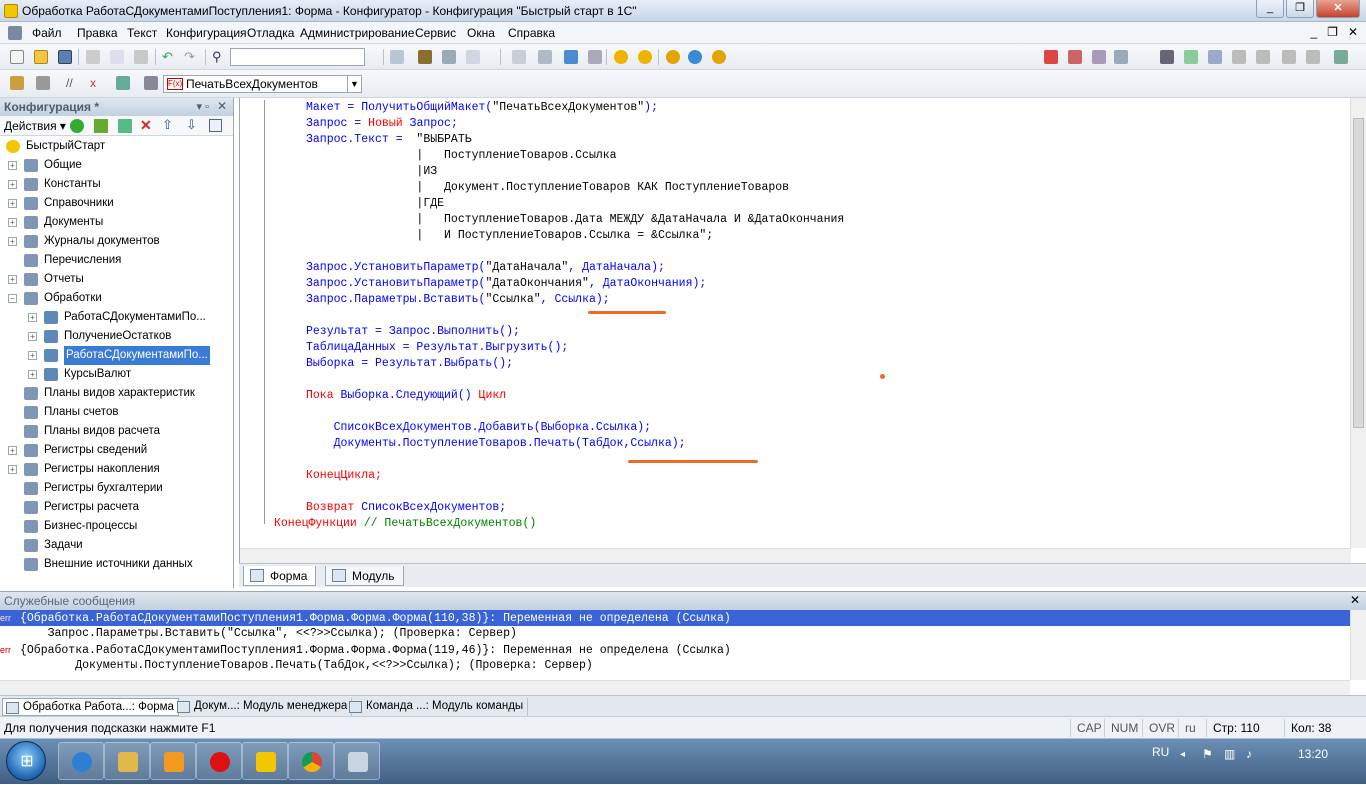 Image resolution: width=1366 pixels, height=785 pixels. I want to click on menu-administration: Администрирование, so click(357, 33).